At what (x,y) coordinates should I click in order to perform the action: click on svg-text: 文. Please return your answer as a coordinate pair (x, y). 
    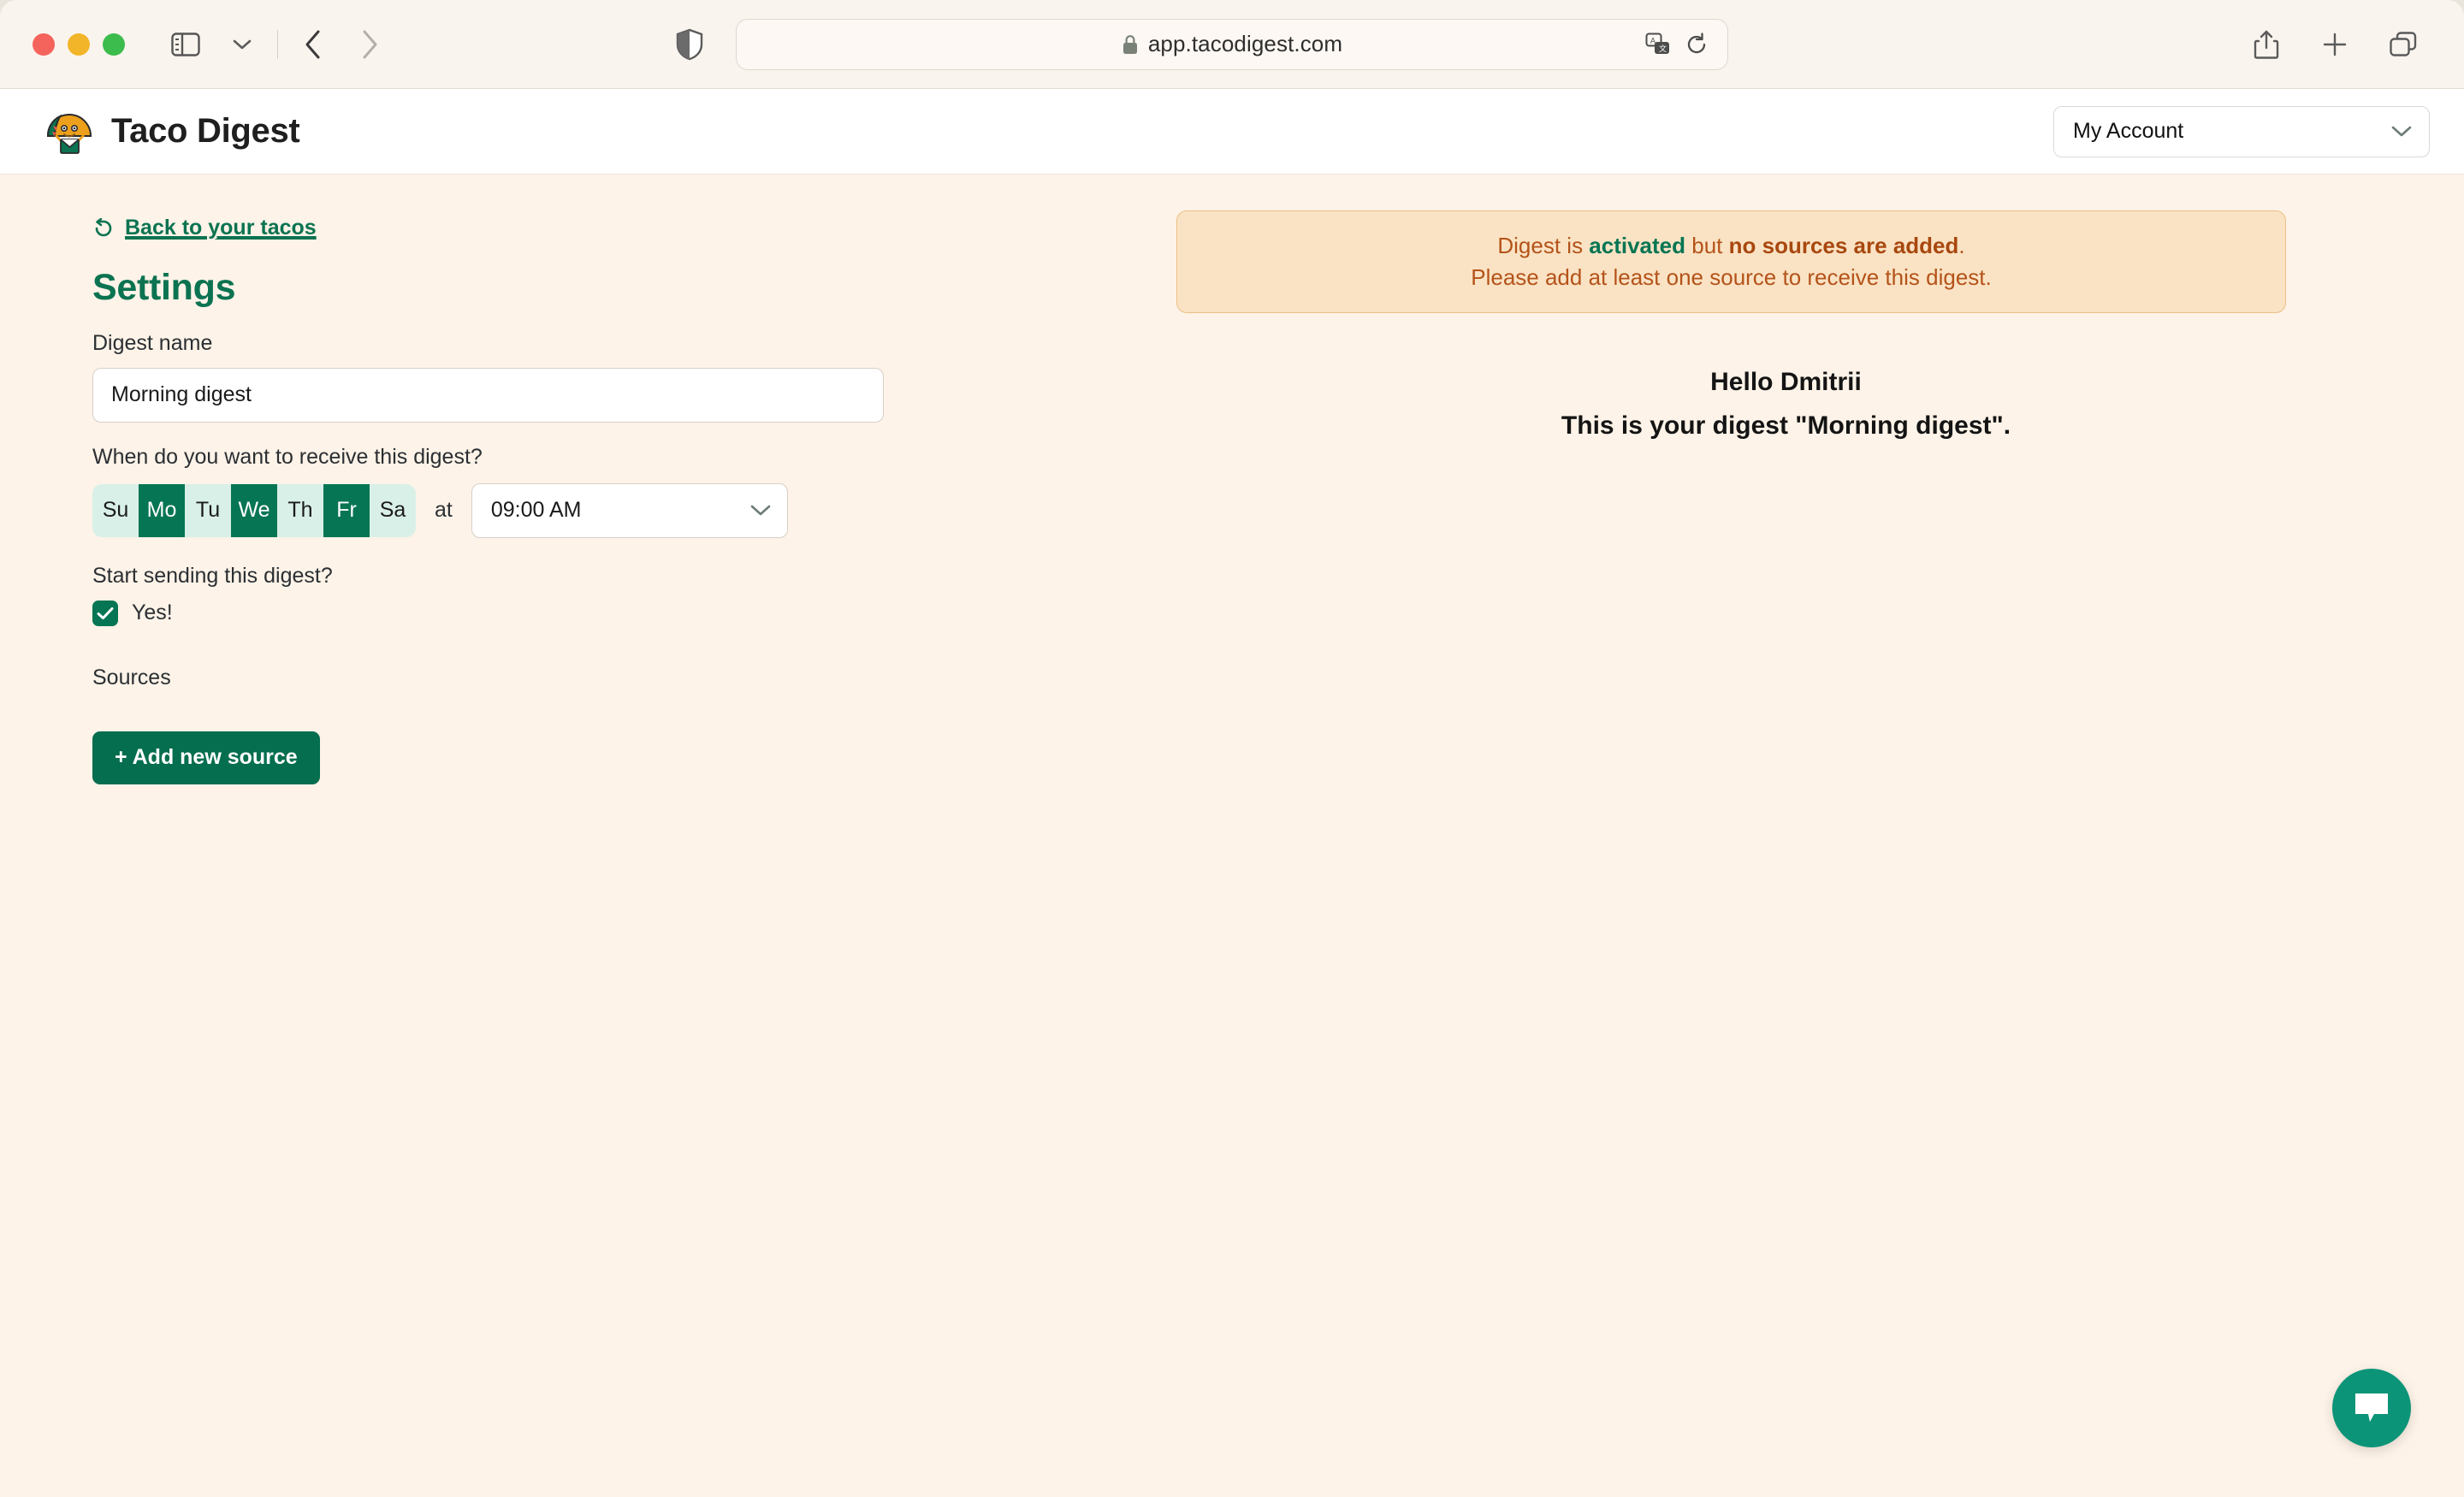
    Looking at the image, I should click on (1663, 48).